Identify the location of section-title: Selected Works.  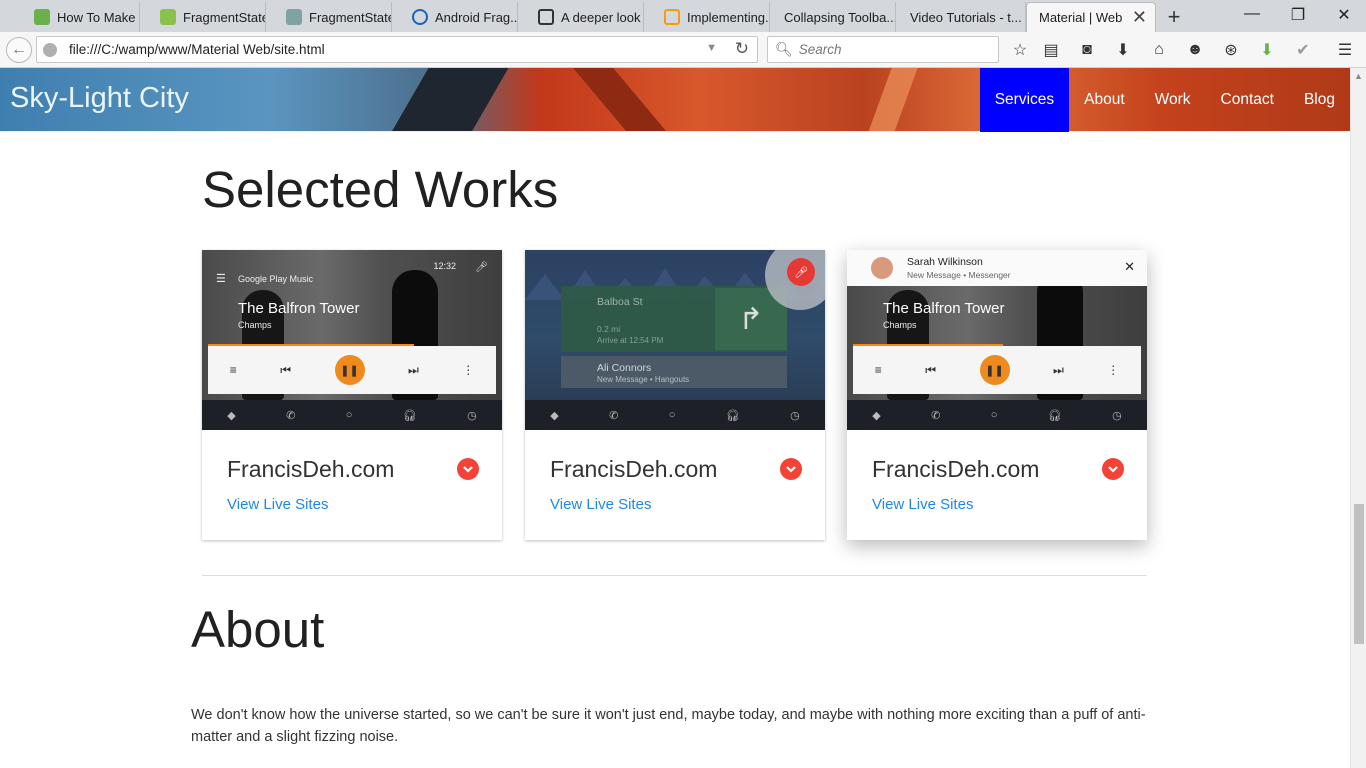
(380, 189).